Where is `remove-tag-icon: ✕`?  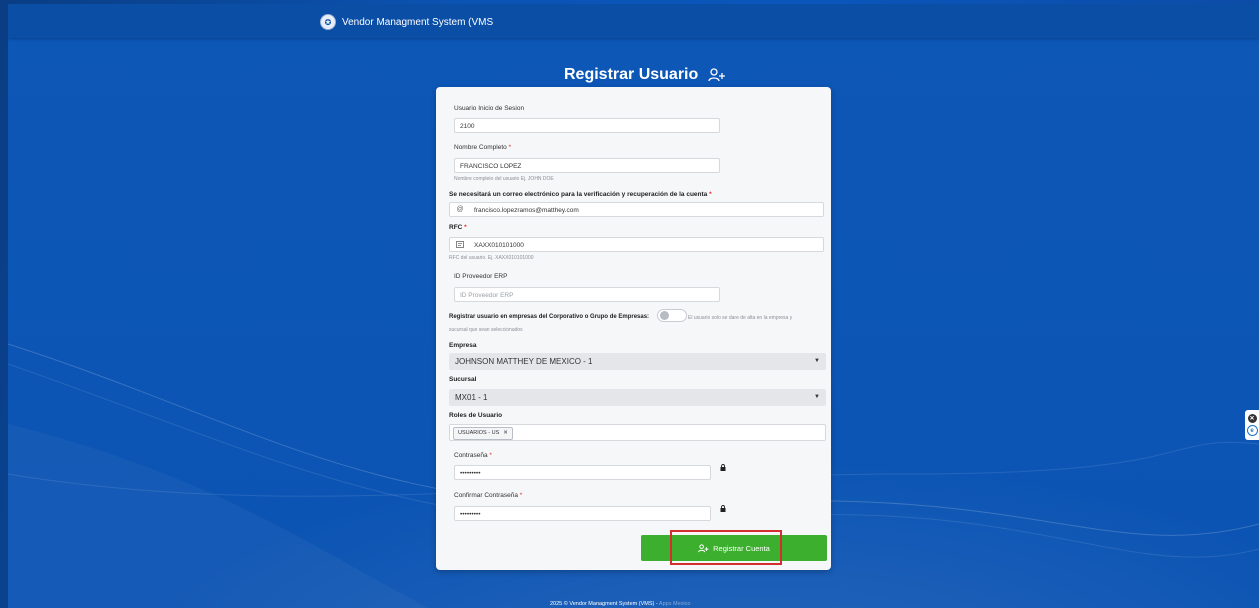
remove-tag-icon: ✕ is located at coordinates (505, 433).